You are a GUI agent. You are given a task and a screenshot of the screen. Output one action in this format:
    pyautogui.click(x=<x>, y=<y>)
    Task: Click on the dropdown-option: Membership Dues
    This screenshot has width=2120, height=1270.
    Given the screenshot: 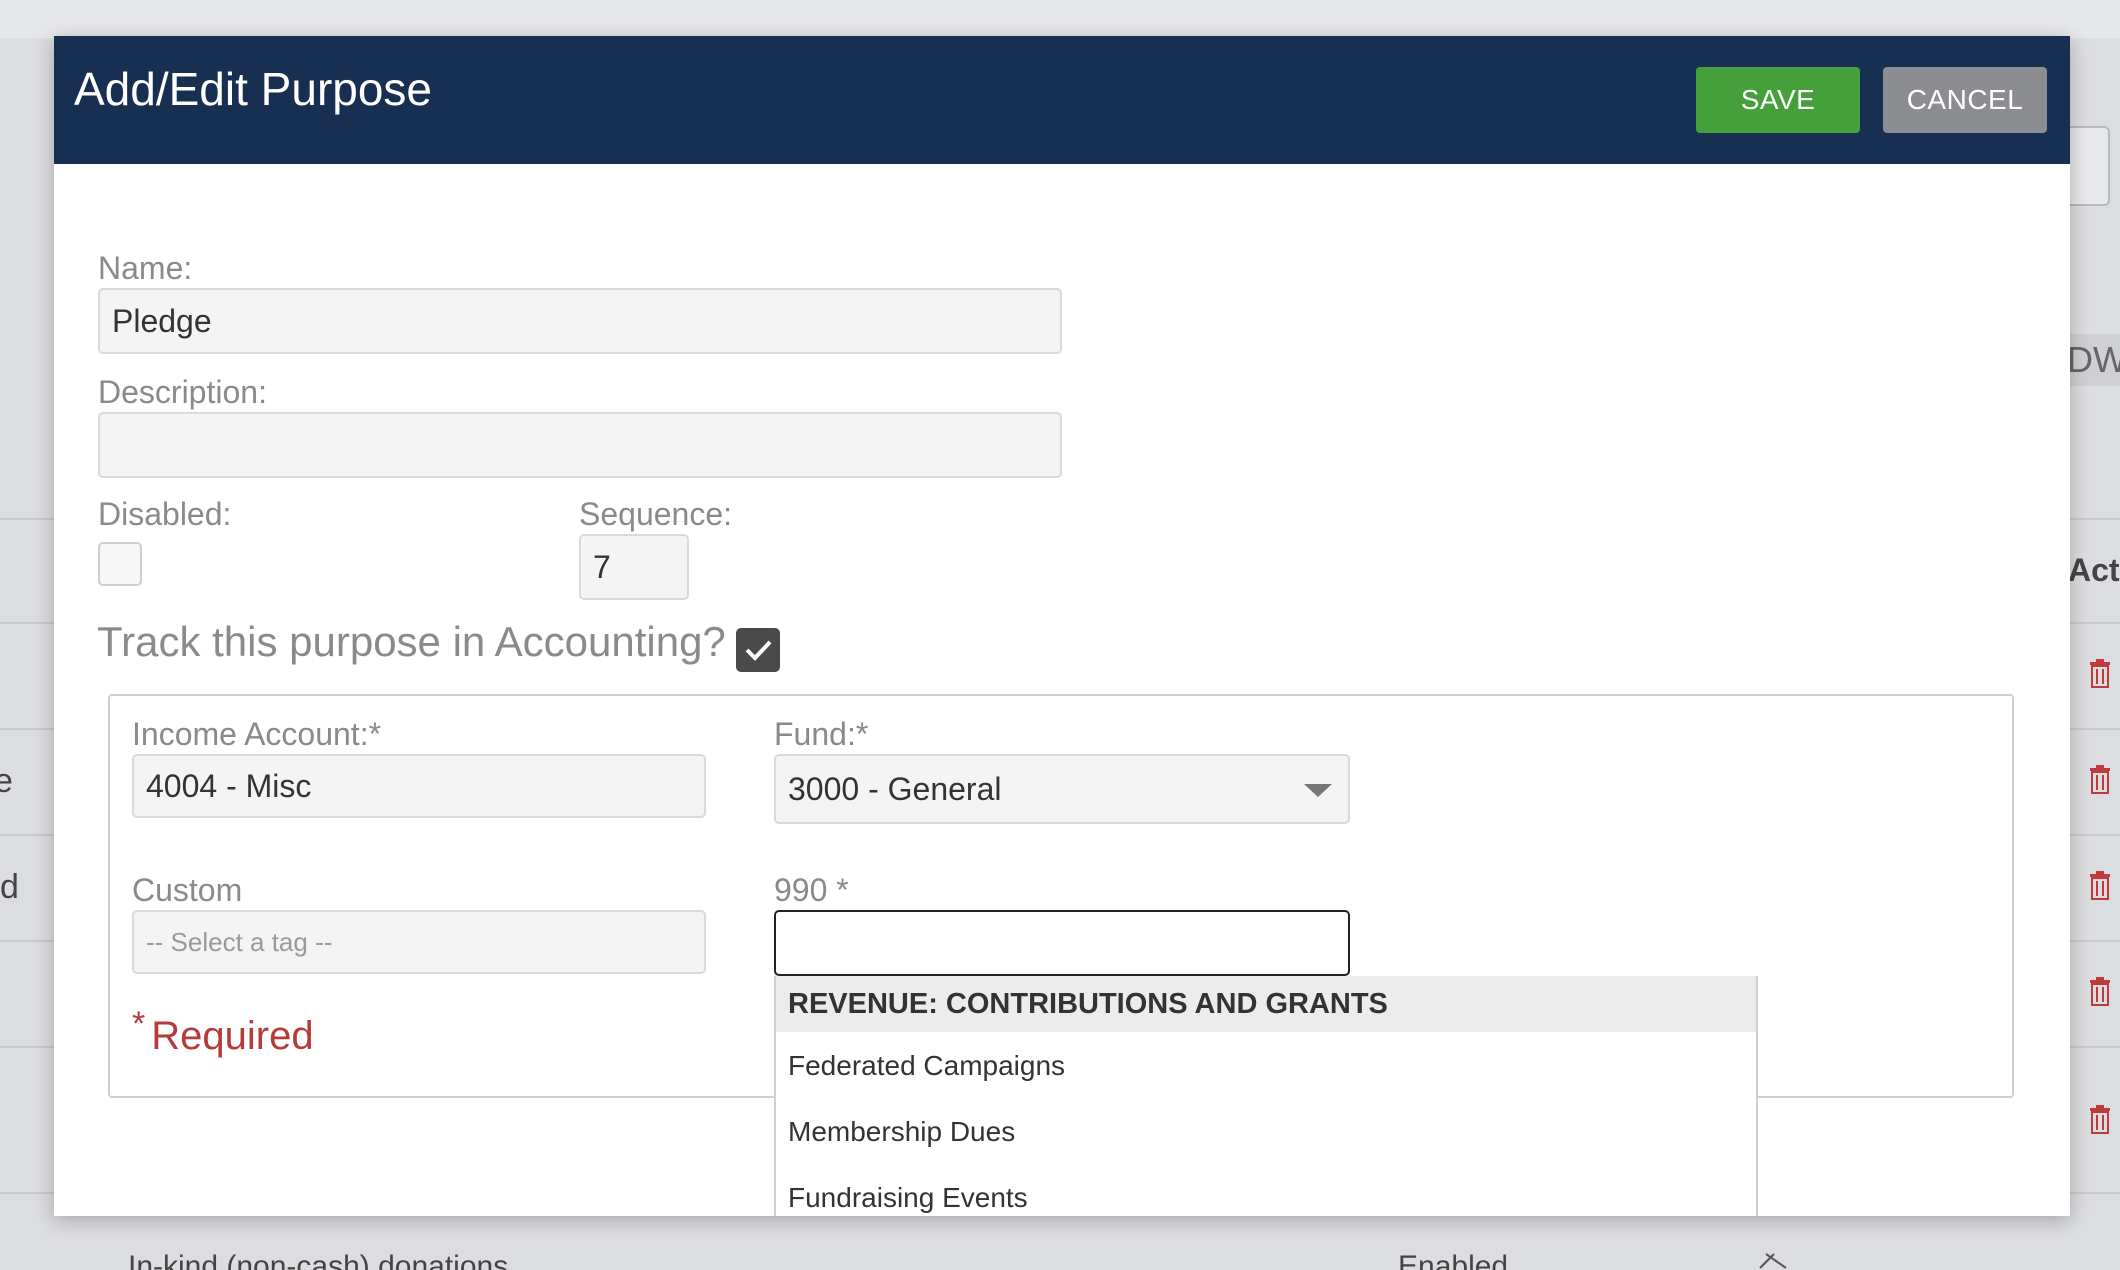 What is the action you would take?
    pyautogui.click(x=901, y=1132)
    